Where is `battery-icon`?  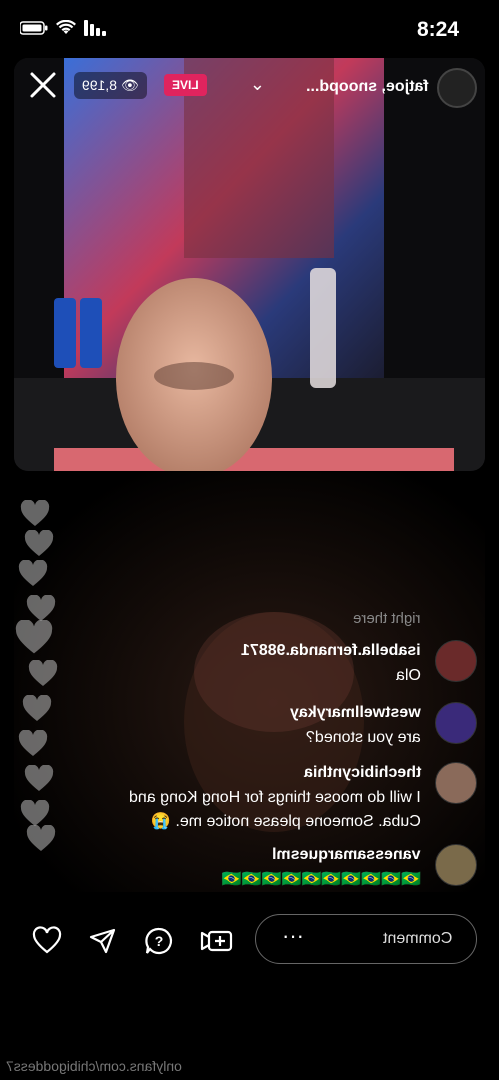
battery-icon is located at coordinates (34, 28).